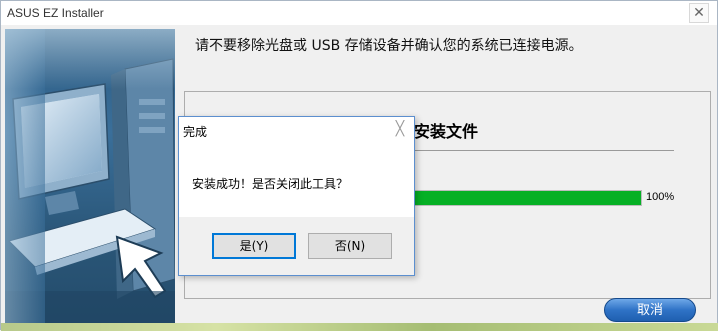 The image size is (718, 331). I want to click on title-bar: ASUS EZ Installer ✕, so click(359, 13).